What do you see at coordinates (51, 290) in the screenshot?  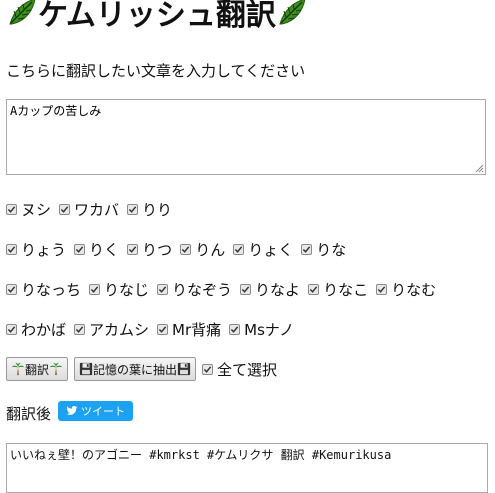 I see `checkbox-label: りなっち` at bounding box center [51, 290].